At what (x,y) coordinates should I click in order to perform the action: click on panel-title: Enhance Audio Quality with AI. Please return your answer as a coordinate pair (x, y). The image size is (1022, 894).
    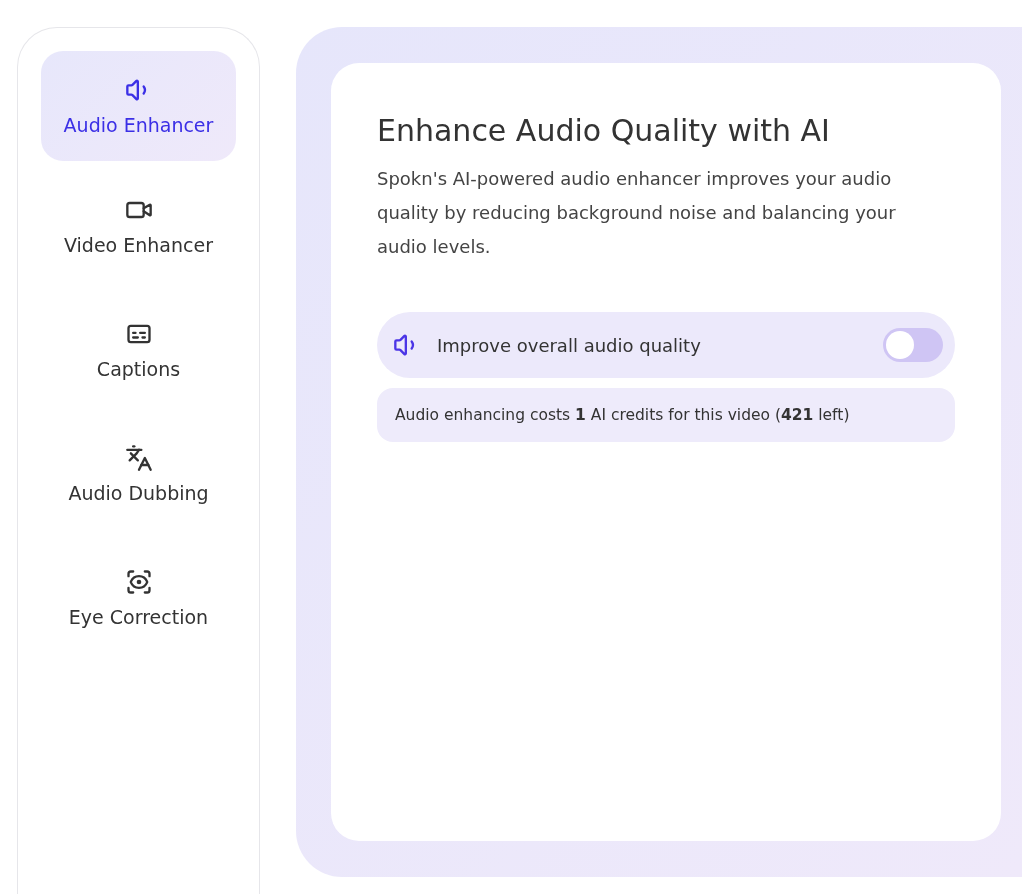
    Looking at the image, I should click on (604, 130).